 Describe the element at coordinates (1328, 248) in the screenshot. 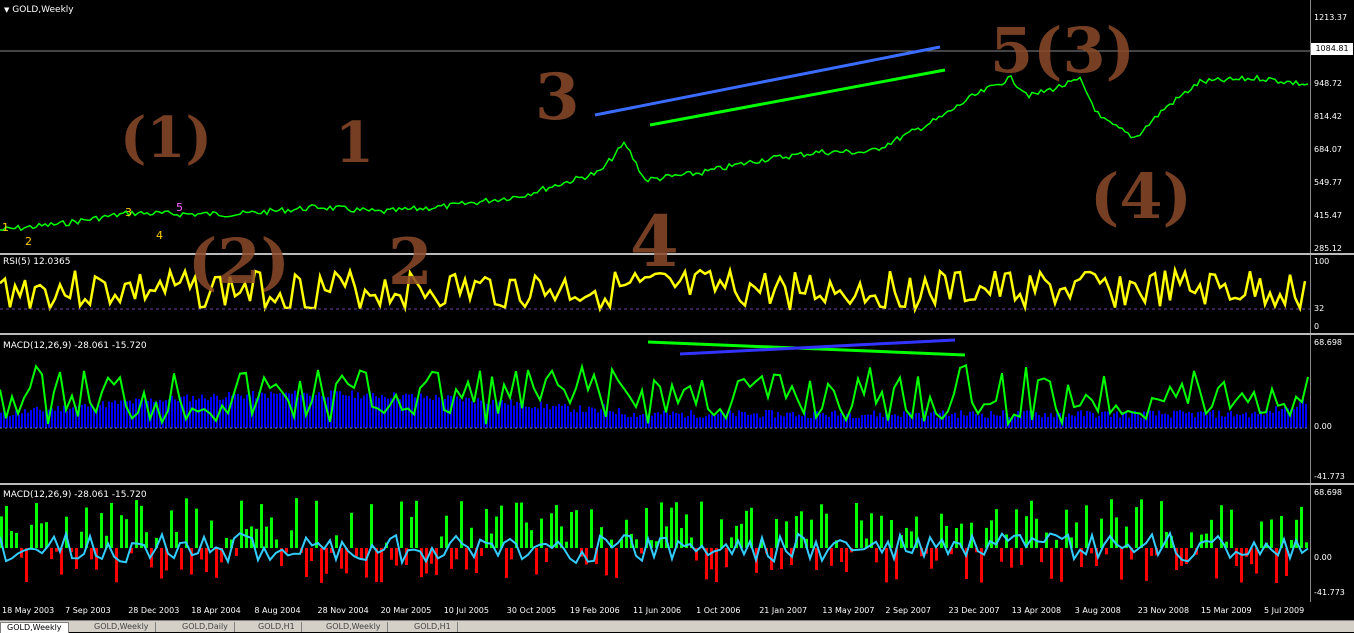

I see `price-tick: 285.12` at that location.